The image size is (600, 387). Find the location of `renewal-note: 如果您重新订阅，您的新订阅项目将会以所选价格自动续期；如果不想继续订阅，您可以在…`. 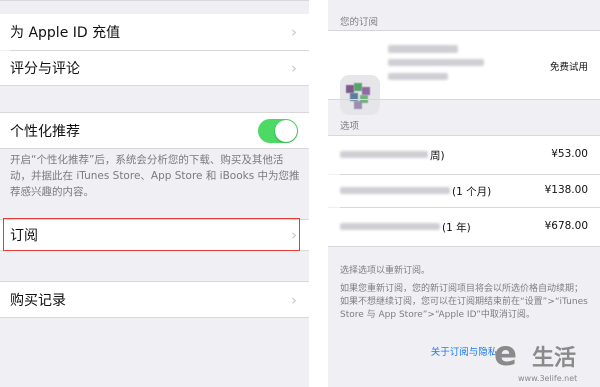

renewal-note: 如果您重新订阅，您的新订阅项目将会以所选价格自动续期；如果不想继续订阅，您可以在… is located at coordinates (464, 302).